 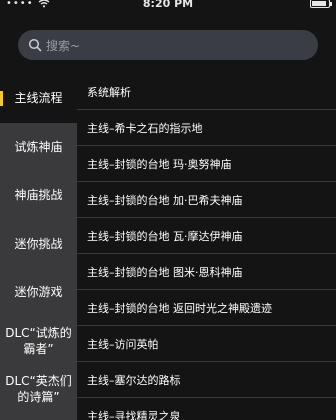 I want to click on sidebar-item-mini-games: 迷你游戏, so click(x=38, y=292).